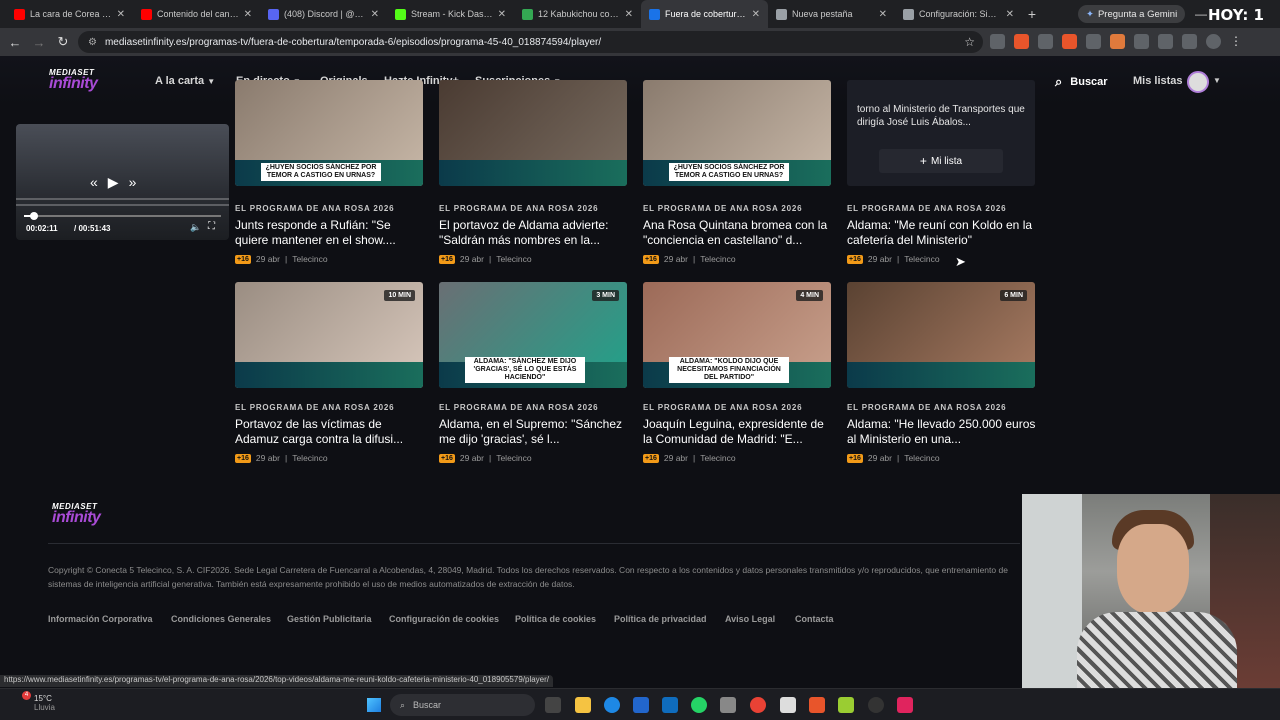 Image resolution: width=1280 pixels, height=720 pixels. Describe the element at coordinates (15, 42) in the screenshot. I see `back-icon: ←` at that location.